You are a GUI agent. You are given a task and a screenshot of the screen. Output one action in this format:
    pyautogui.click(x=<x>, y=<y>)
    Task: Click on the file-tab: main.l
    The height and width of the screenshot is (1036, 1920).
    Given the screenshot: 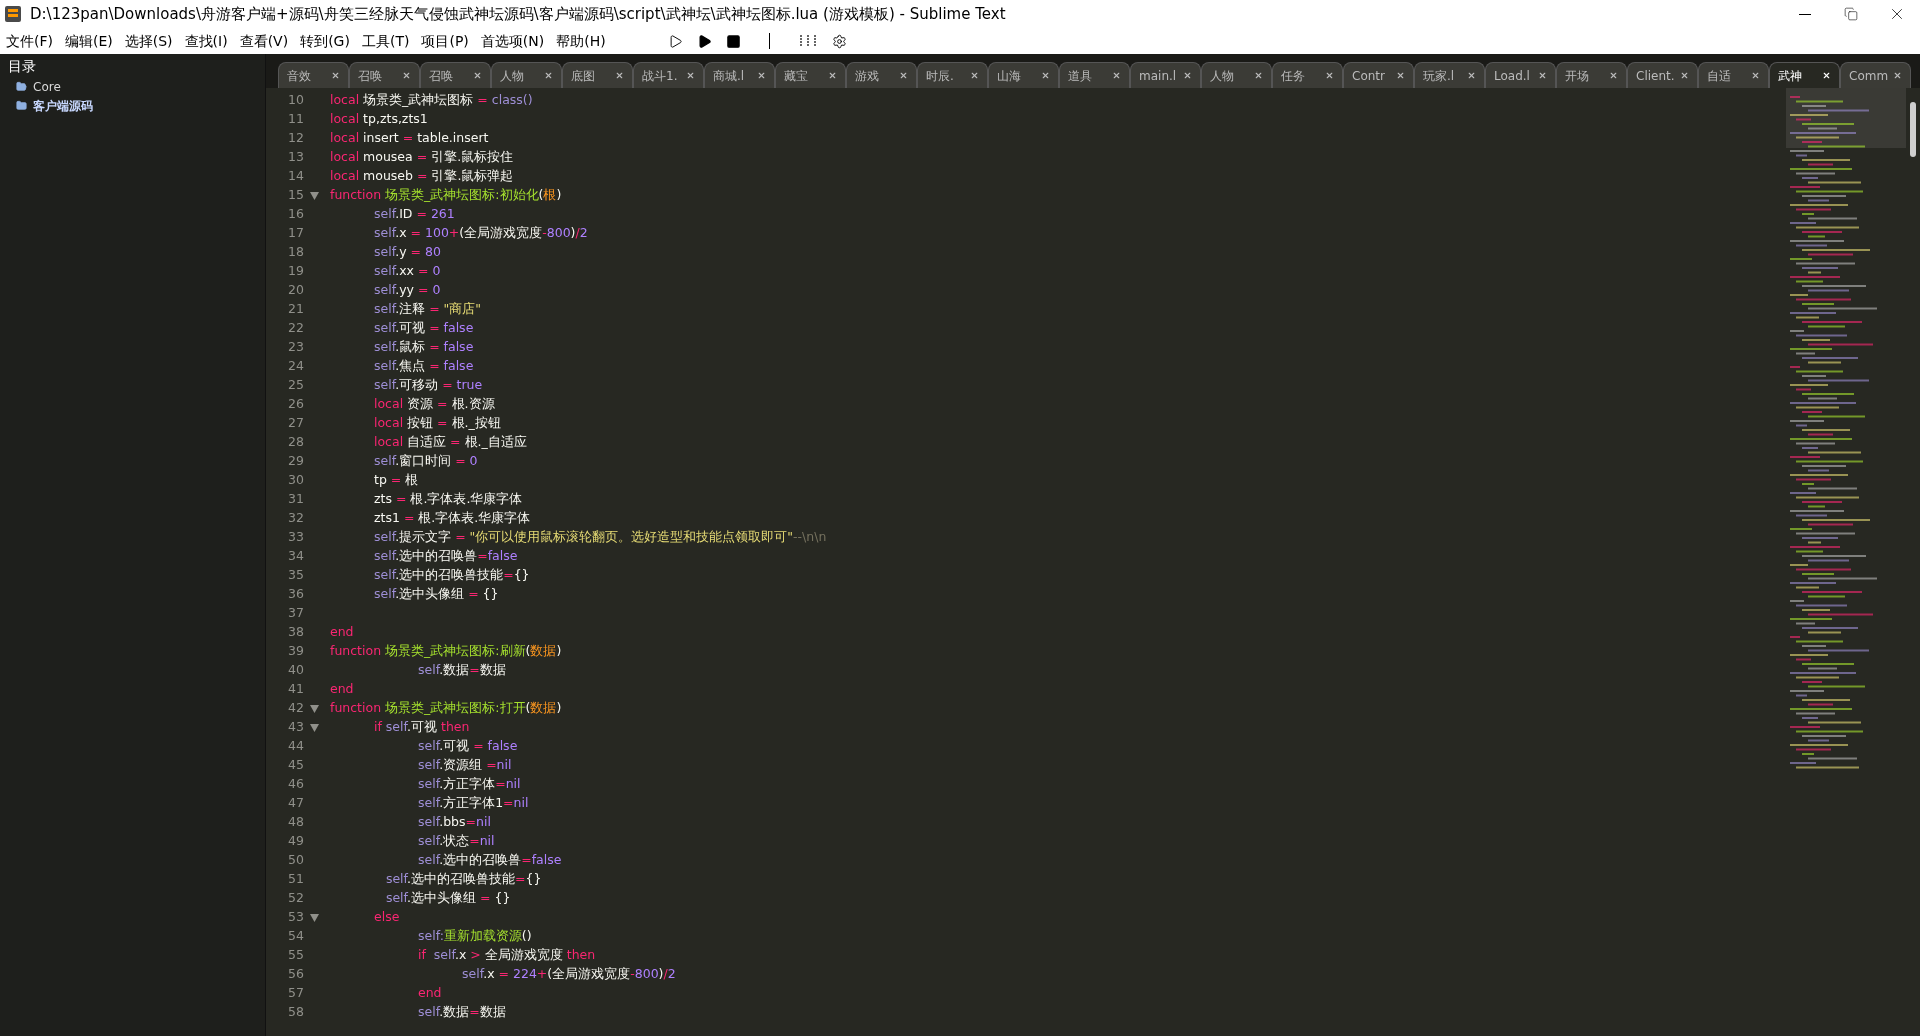 What is the action you would take?
    pyautogui.click(x=1165, y=75)
    